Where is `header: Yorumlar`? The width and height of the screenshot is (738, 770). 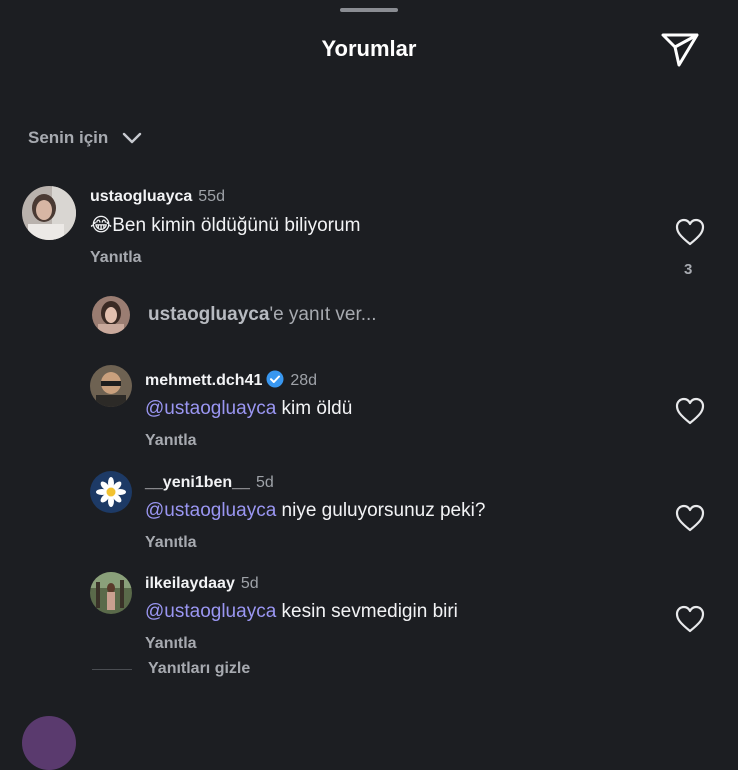 header: Yorumlar is located at coordinates (369, 50).